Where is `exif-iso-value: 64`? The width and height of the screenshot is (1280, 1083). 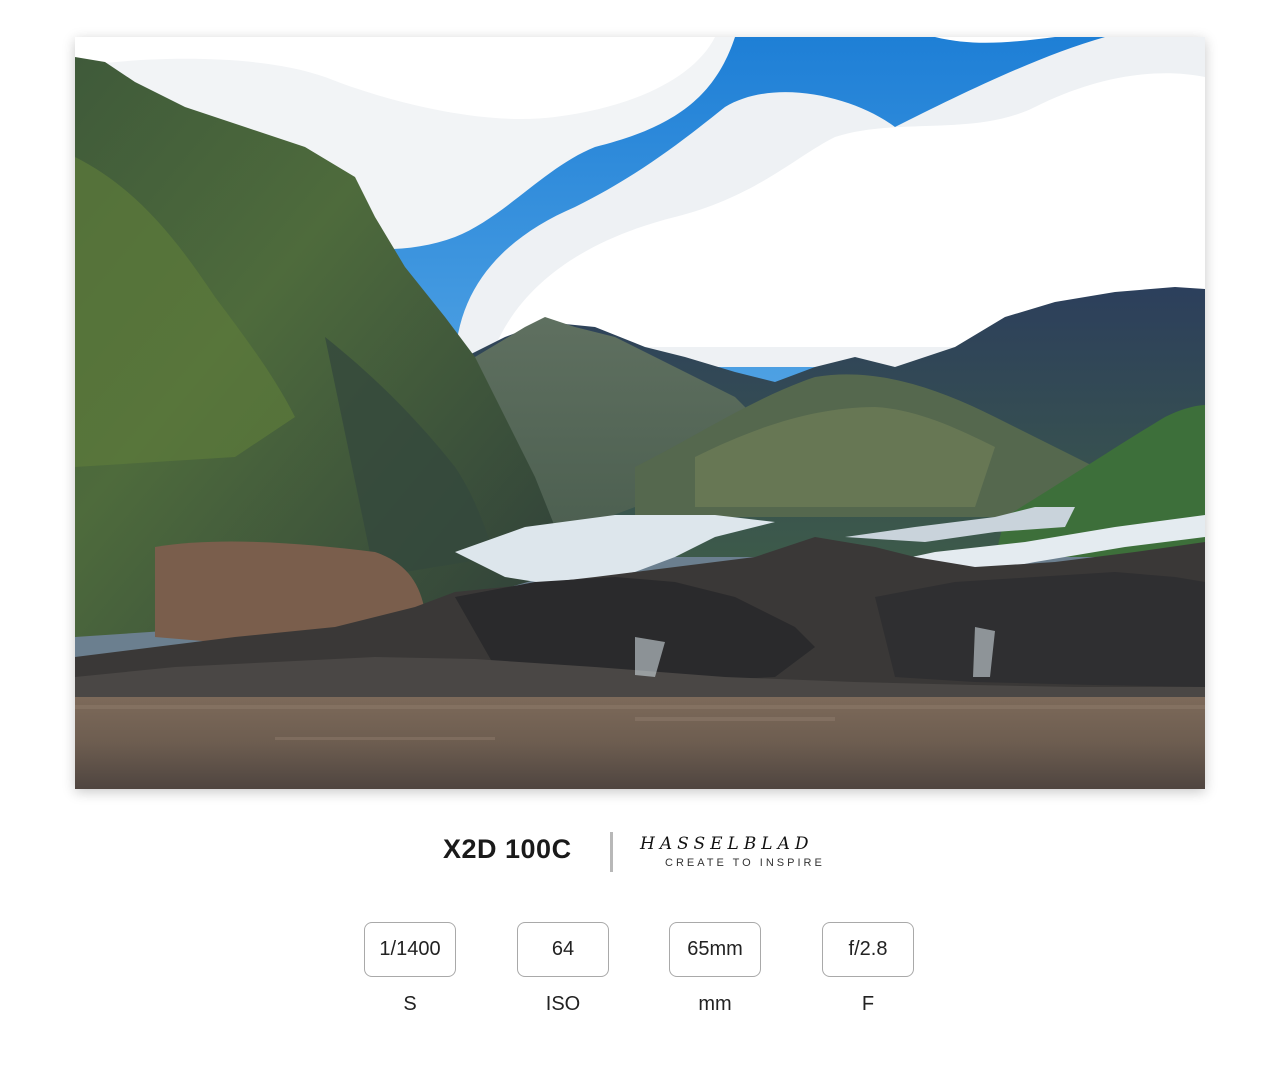
exif-iso-value: 64 is located at coordinates (563, 949).